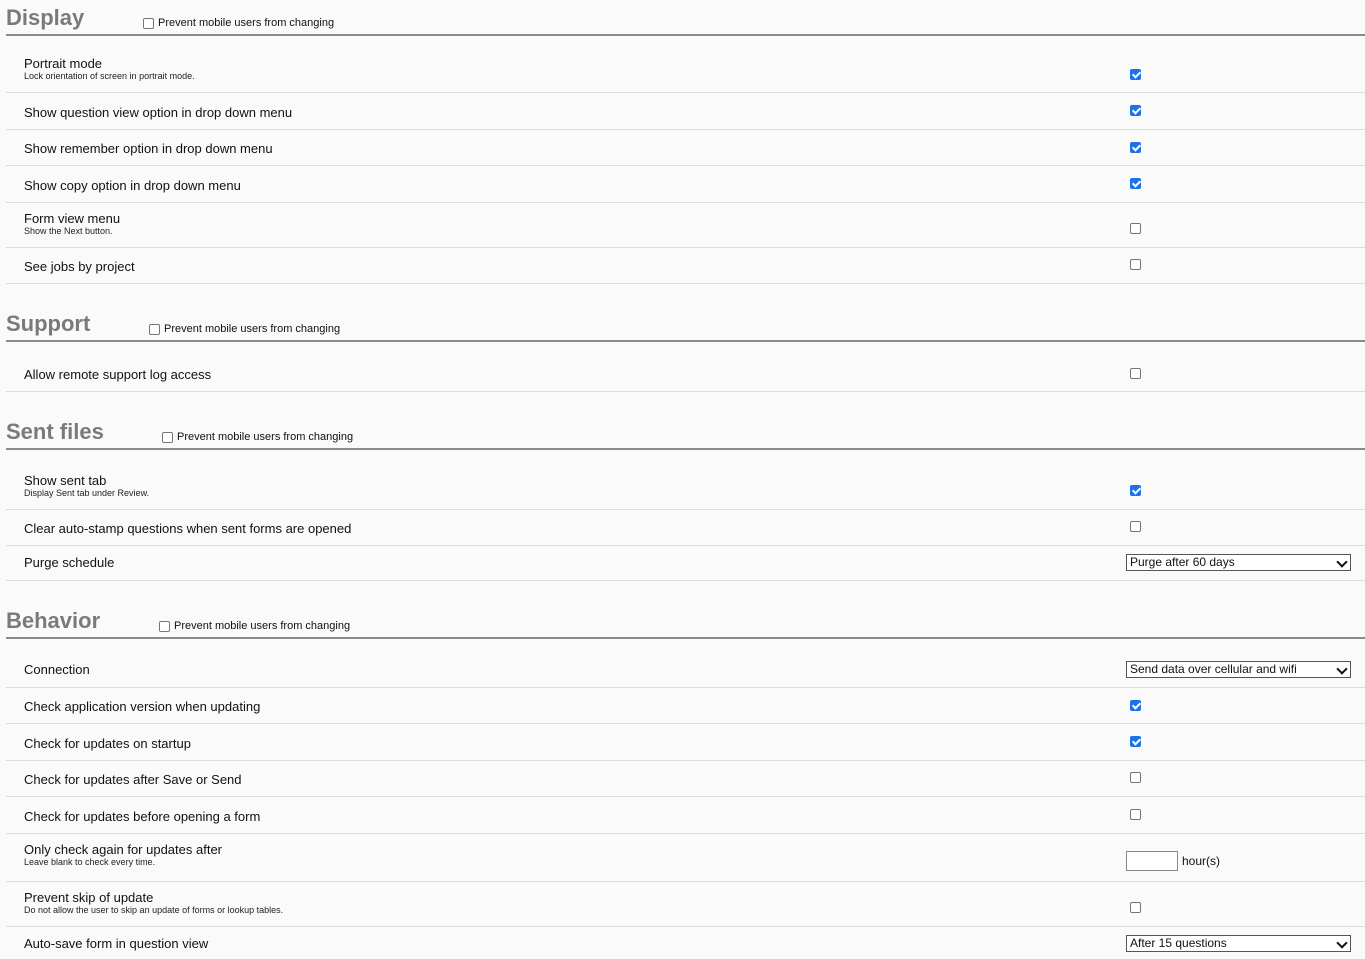 This screenshot has height=959, width=1365. What do you see at coordinates (57, 669) in the screenshot?
I see `setting-label: Connection` at bounding box center [57, 669].